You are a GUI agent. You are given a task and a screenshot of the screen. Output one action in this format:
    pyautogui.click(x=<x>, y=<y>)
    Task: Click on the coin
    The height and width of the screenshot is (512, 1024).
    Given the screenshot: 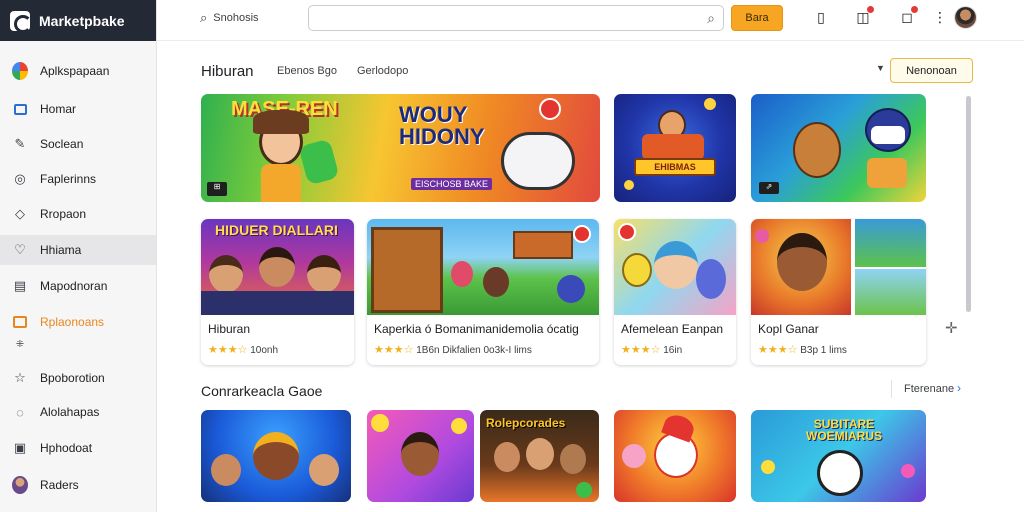 What is the action you would take?
    pyautogui.click(x=768, y=467)
    